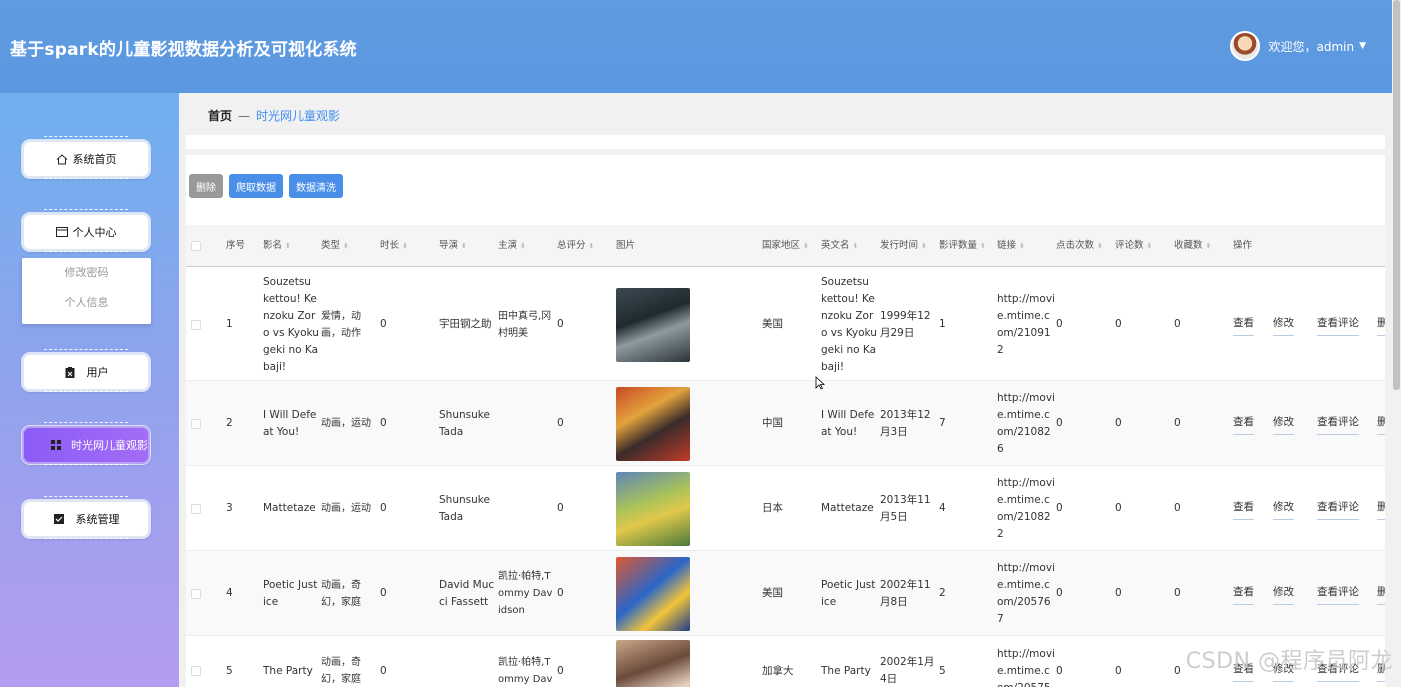 This screenshot has width=1401, height=687. What do you see at coordinates (526, 423) in the screenshot?
I see `cell-cast` at bounding box center [526, 423].